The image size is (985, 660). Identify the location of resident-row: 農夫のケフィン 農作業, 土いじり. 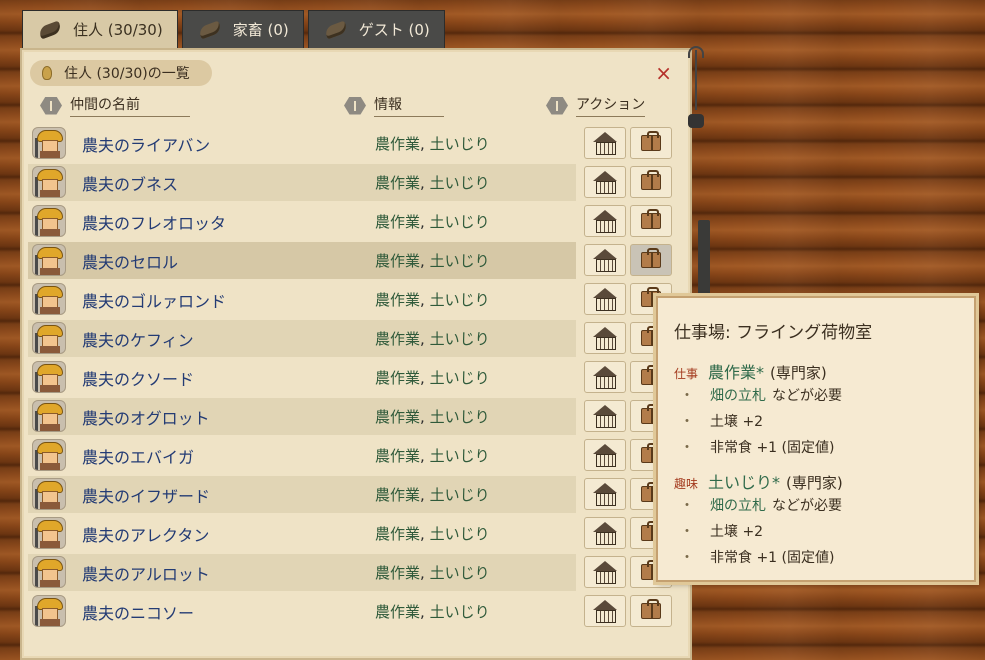
(354, 338).